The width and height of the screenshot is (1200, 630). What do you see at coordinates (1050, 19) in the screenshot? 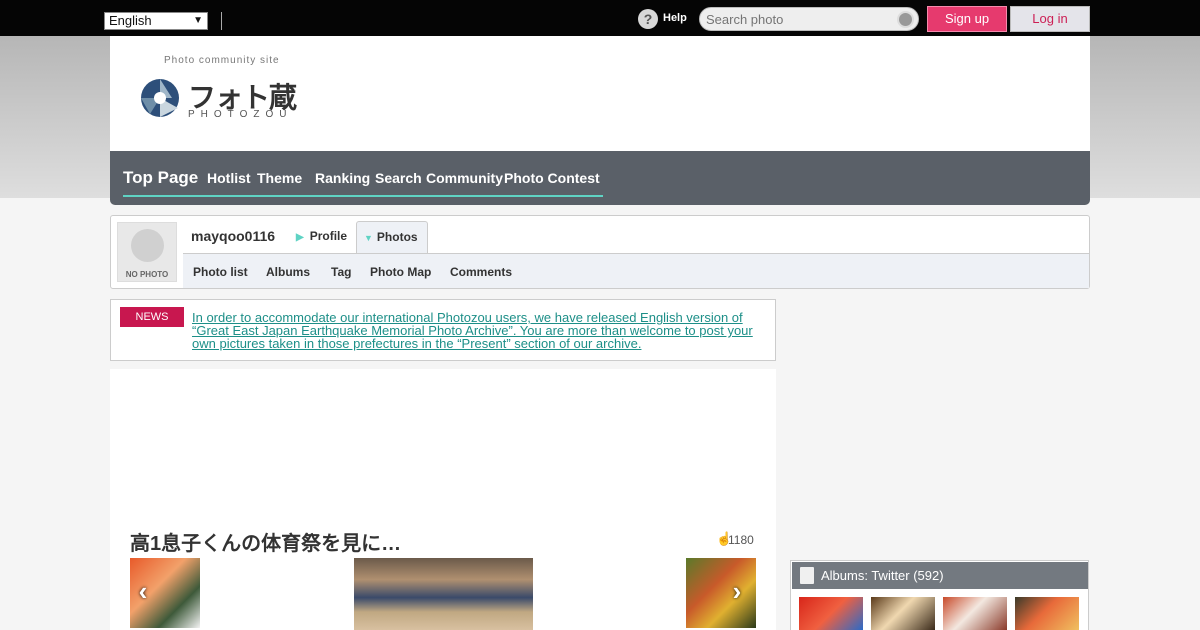
I see `login-button: Log in` at bounding box center [1050, 19].